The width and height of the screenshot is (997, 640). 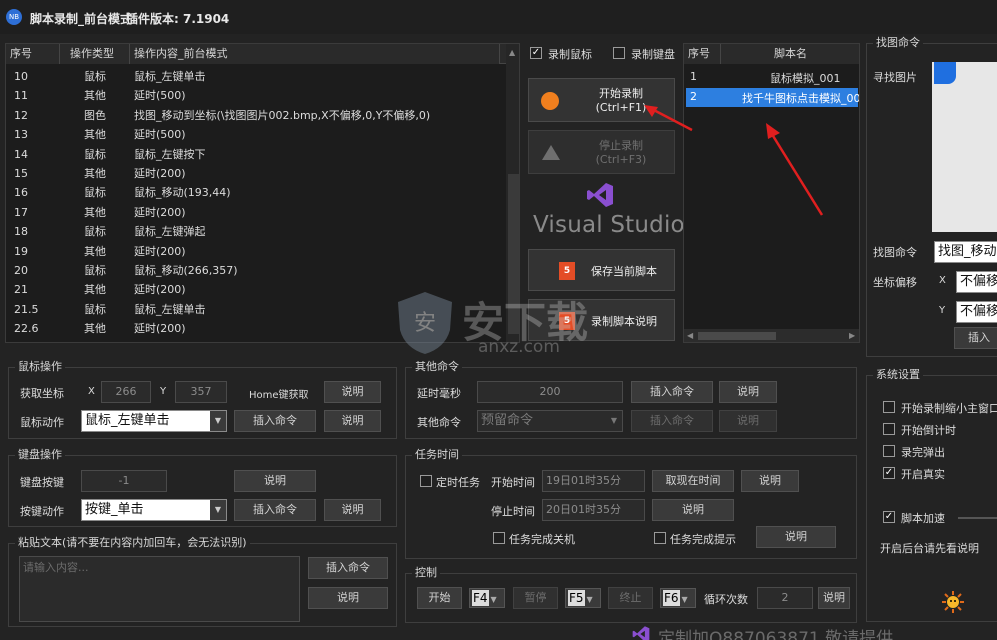 What do you see at coordinates (834, 598) in the screenshot?
I see `control-explain-button: 说明` at bounding box center [834, 598].